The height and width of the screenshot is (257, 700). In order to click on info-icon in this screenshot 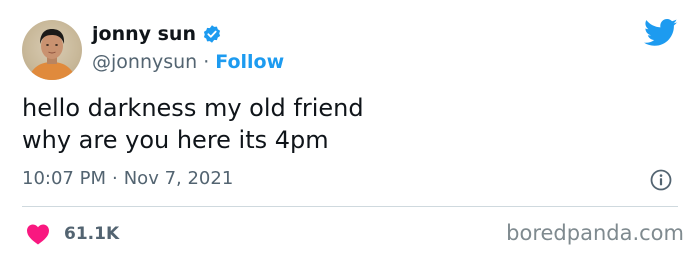, I will do `click(661, 180)`.